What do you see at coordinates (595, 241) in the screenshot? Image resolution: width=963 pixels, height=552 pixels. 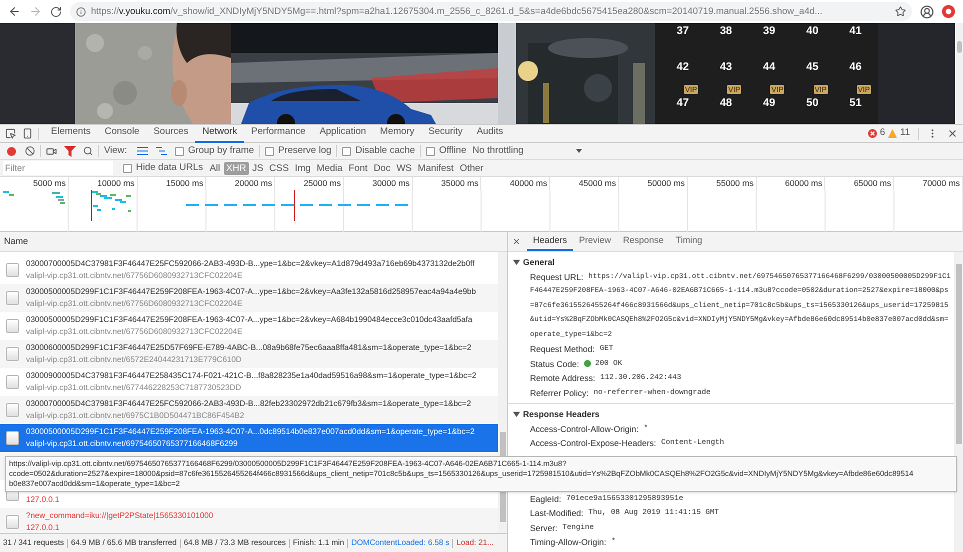 I see `details-tab: Preview` at bounding box center [595, 241].